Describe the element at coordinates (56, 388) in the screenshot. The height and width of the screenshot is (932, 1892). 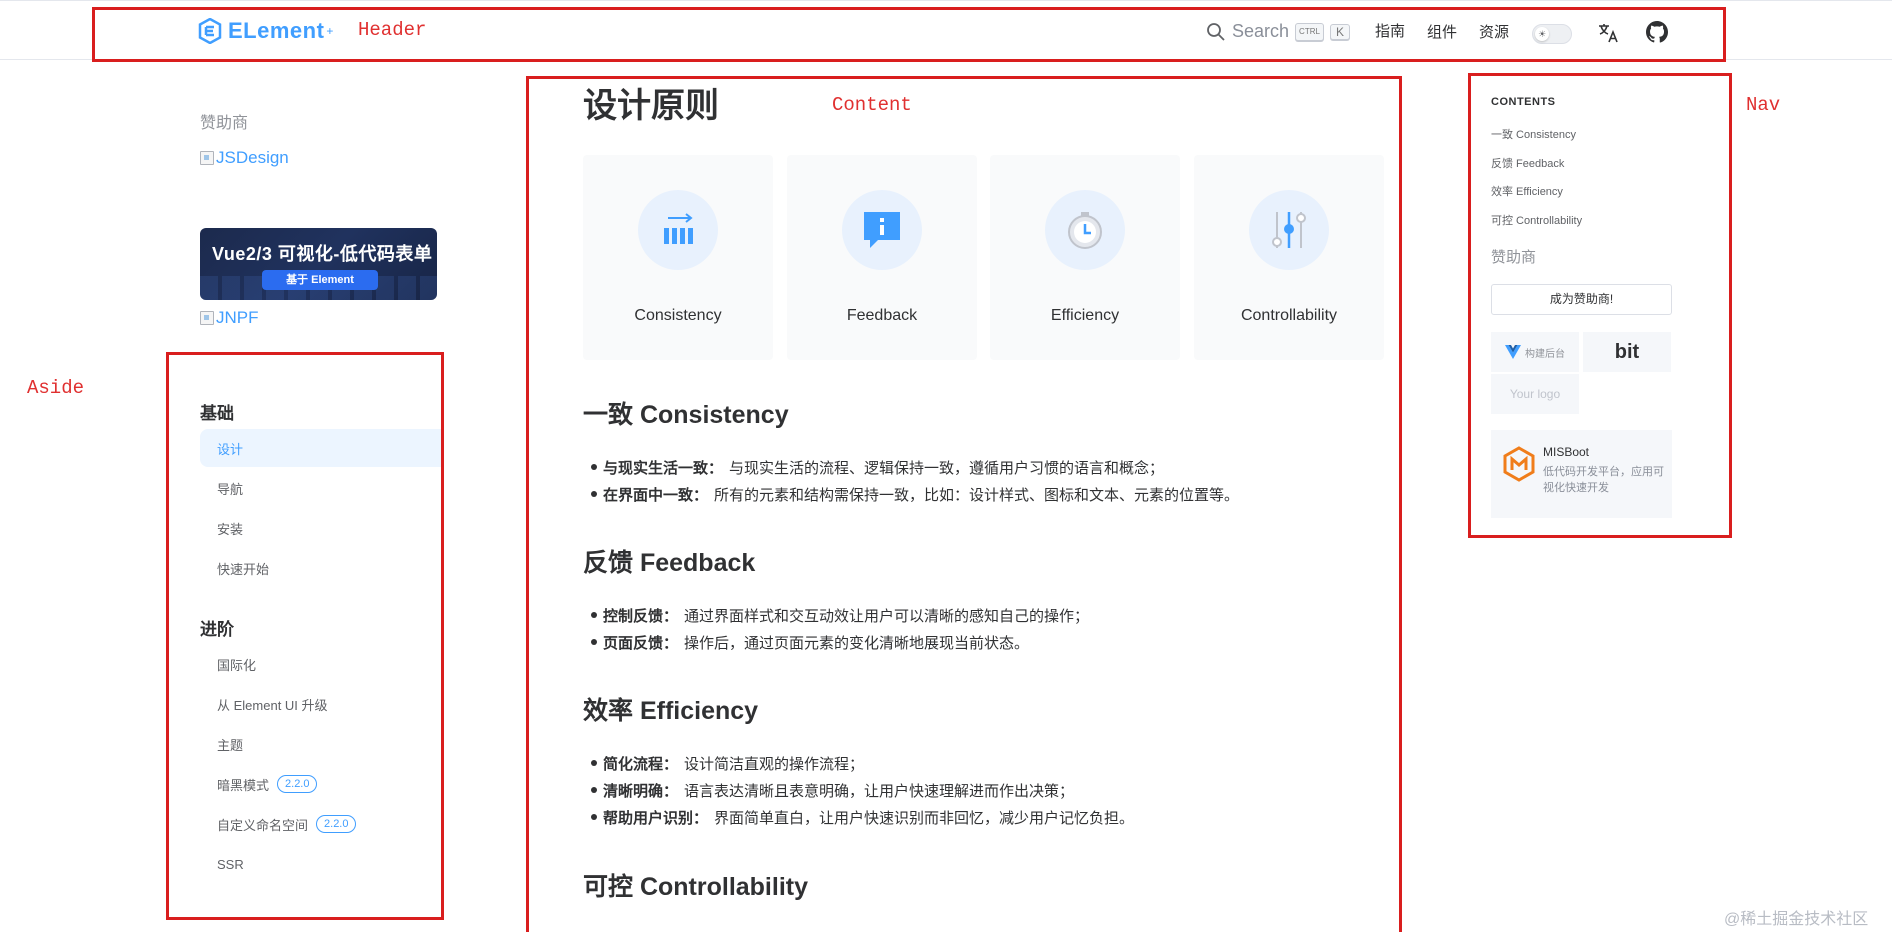
I see `aside-annotation-label: Aside` at that location.